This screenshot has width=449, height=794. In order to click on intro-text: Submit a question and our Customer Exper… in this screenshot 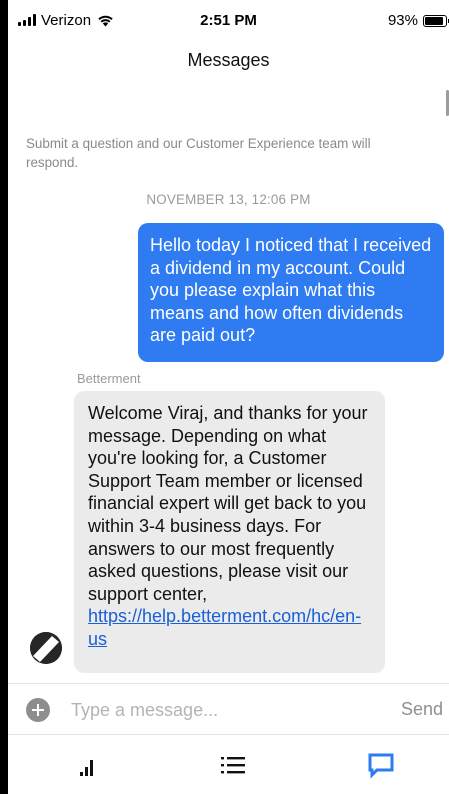, I will do `click(198, 153)`.